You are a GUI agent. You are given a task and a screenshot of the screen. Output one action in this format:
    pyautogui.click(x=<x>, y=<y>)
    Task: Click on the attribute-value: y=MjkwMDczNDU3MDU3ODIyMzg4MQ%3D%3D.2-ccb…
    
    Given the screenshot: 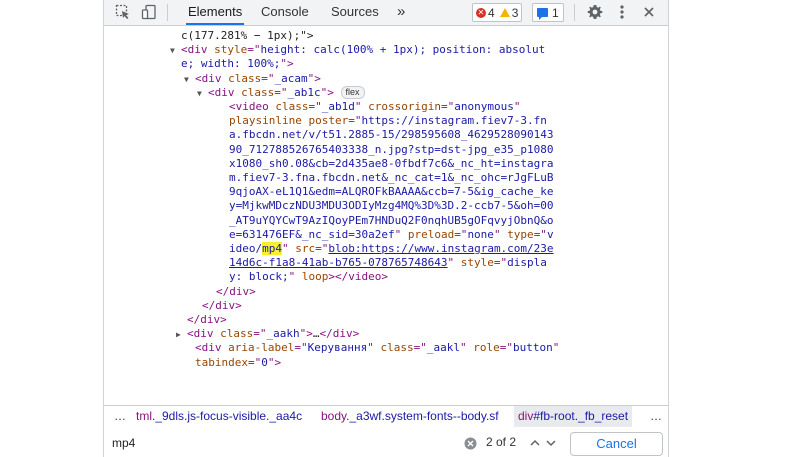 What is the action you would take?
    pyautogui.click(x=391, y=206)
    